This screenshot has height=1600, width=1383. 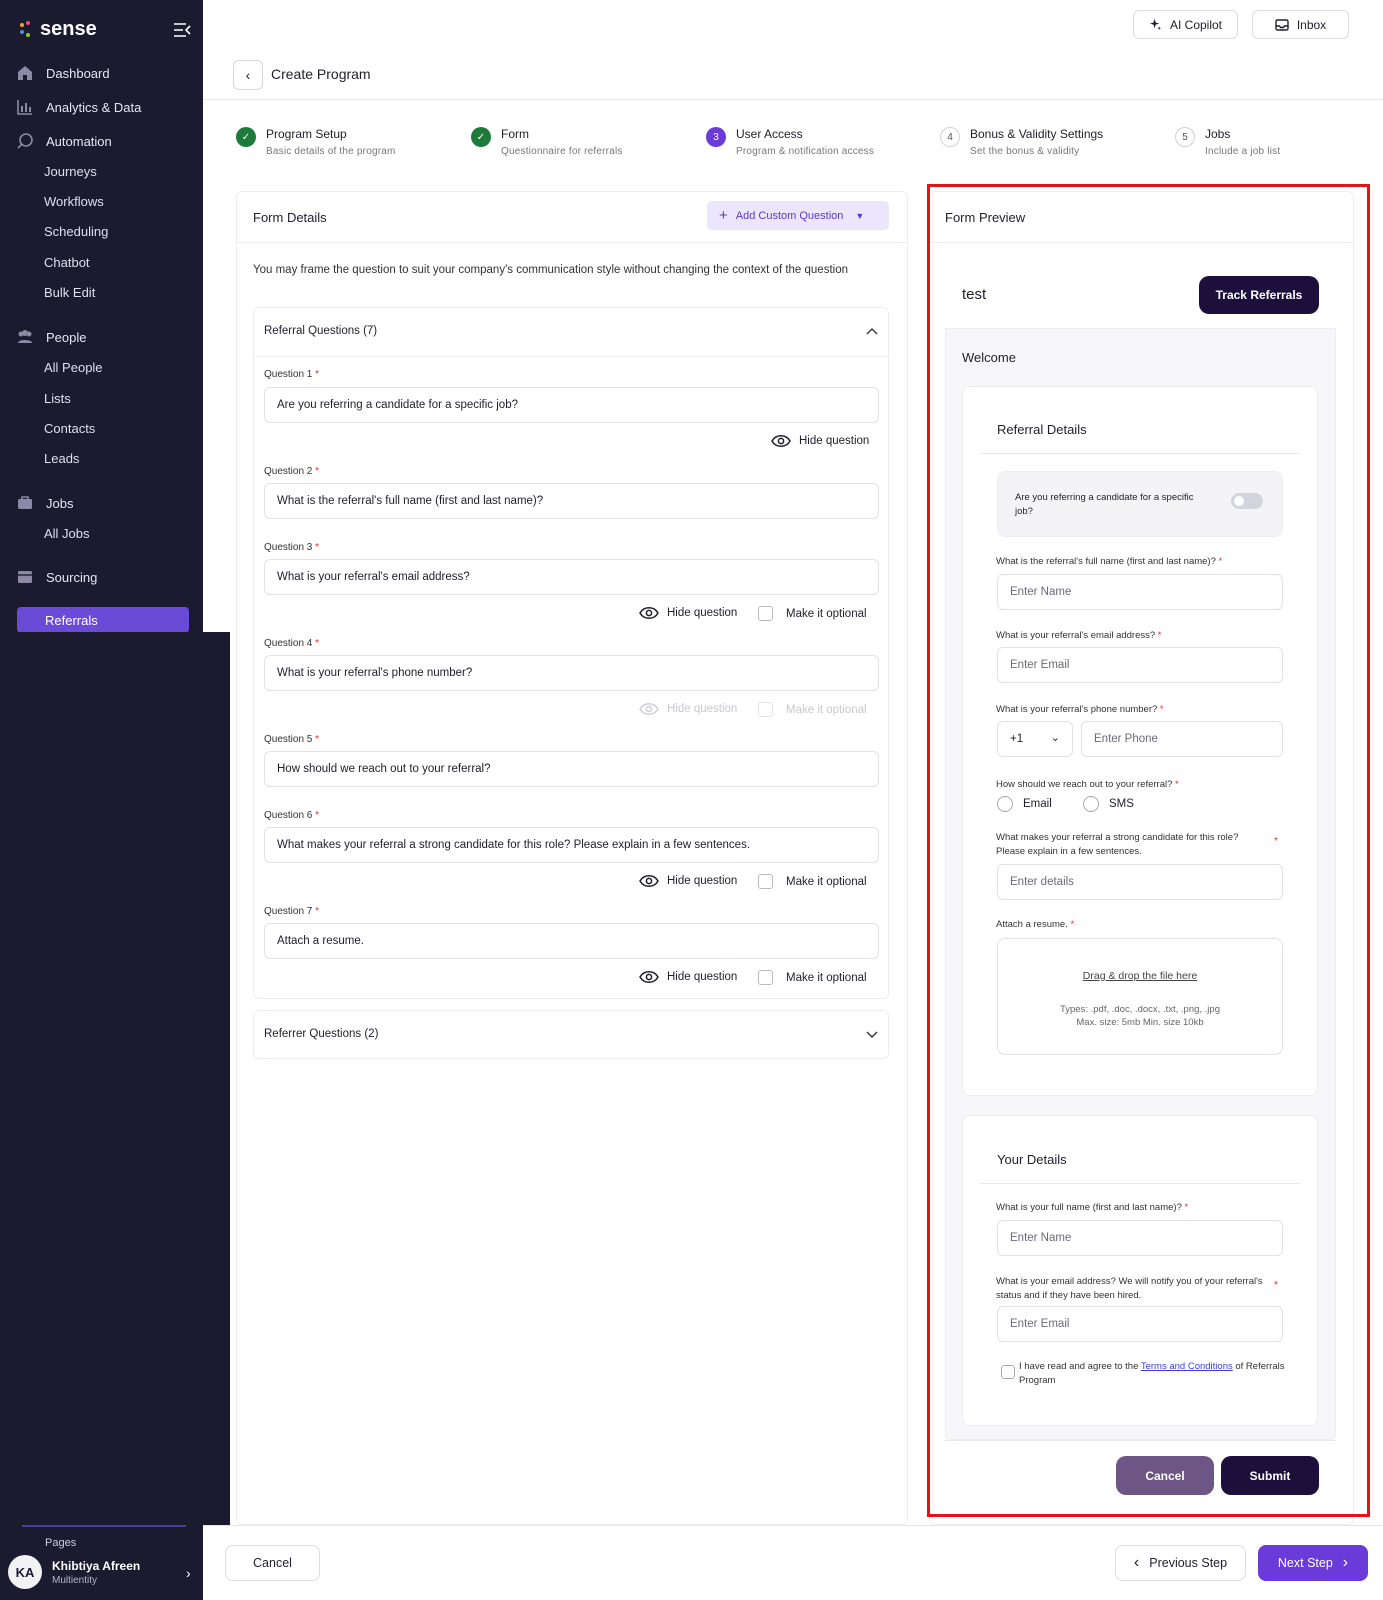 I want to click on question-label: Question 5 *, so click(x=292, y=739).